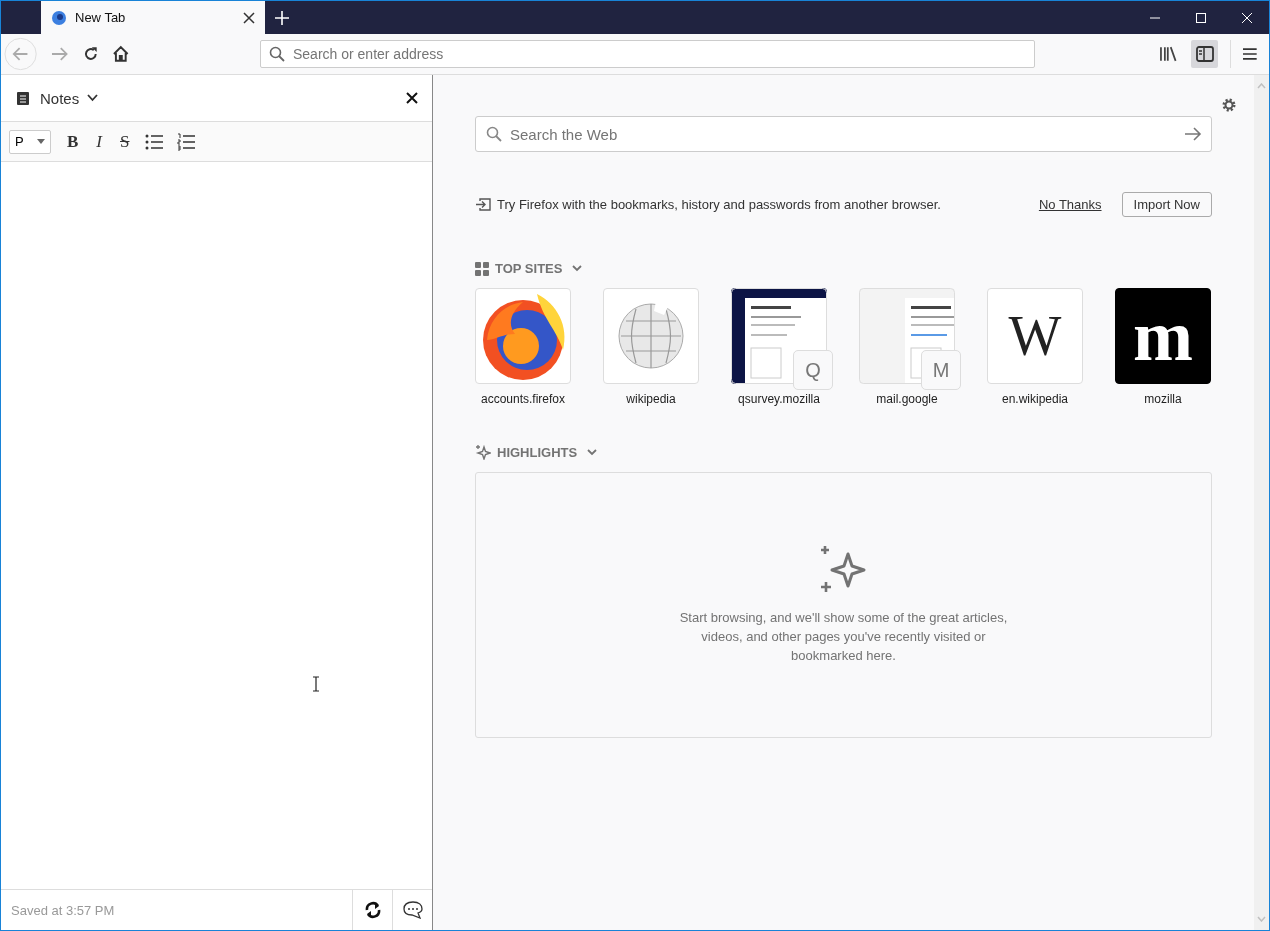 Image resolution: width=1270 pixels, height=931 pixels. What do you see at coordinates (1168, 54) in the screenshot?
I see `library-icon` at bounding box center [1168, 54].